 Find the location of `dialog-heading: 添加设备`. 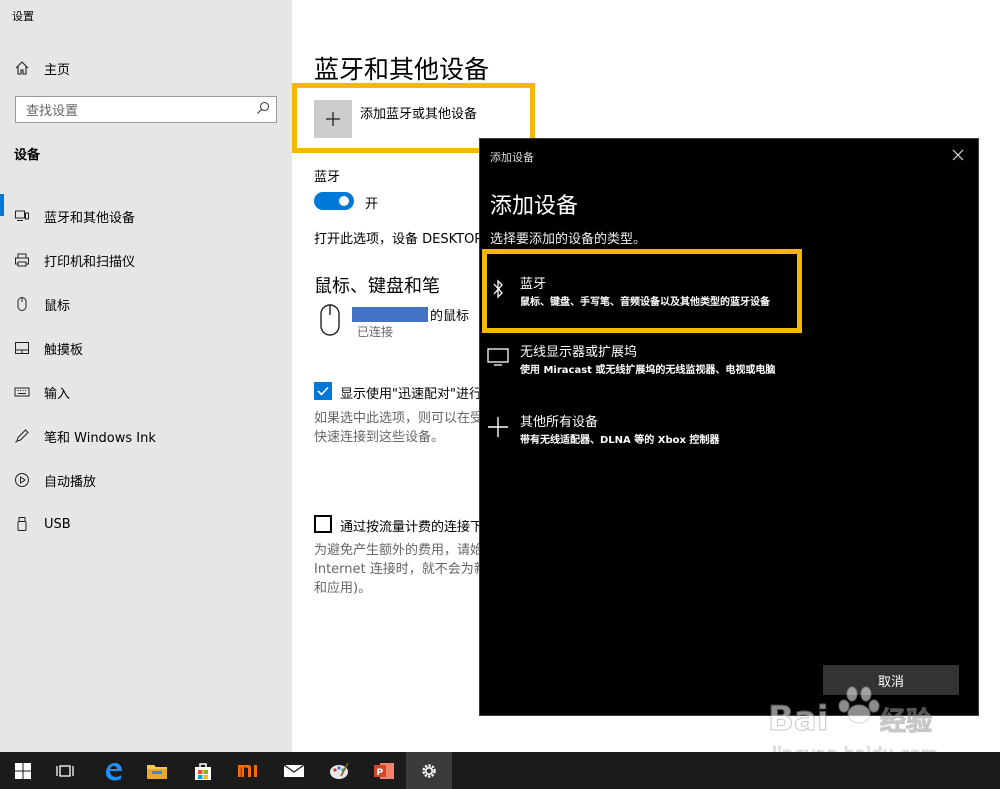

dialog-heading: 添加设备 is located at coordinates (534, 206).